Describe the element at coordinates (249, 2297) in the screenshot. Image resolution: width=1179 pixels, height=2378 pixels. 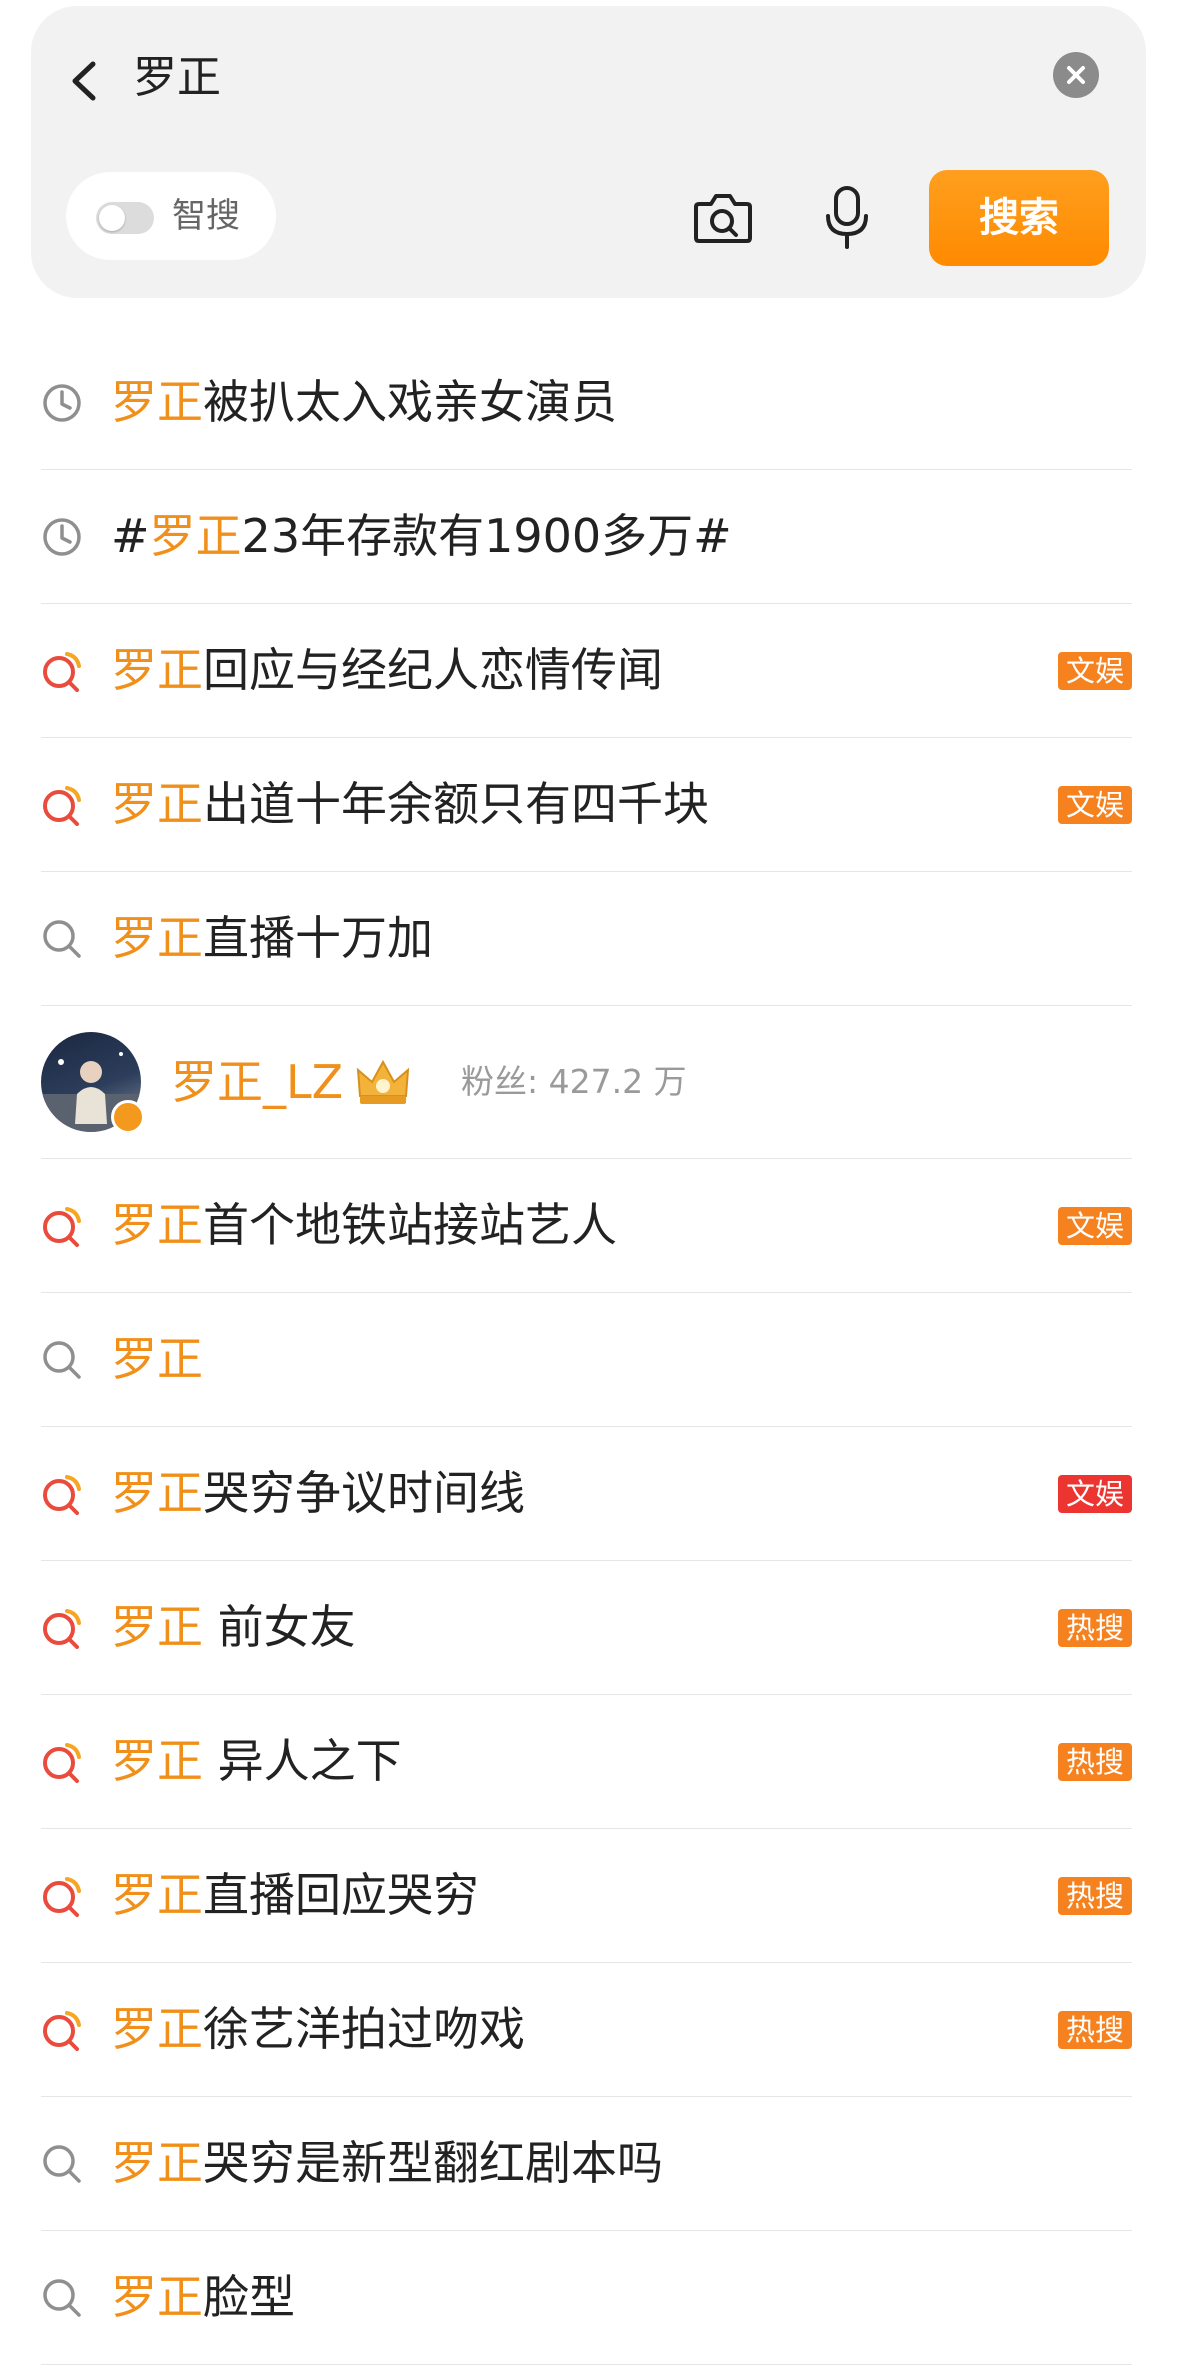
I see `suggestion-suffix: 脸型` at that location.